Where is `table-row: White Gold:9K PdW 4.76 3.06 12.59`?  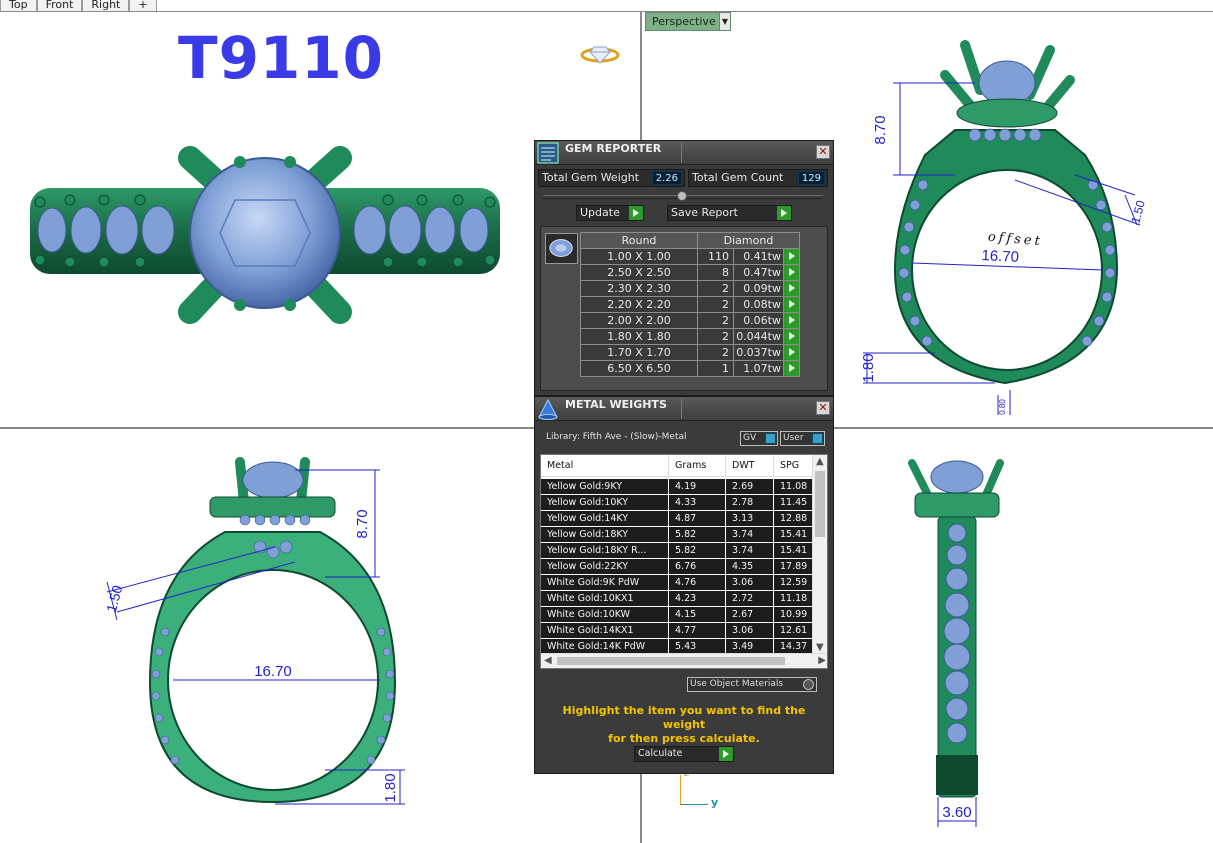
table-row: White Gold:9K PdW 4.76 3.06 12.59 is located at coordinates (677, 583).